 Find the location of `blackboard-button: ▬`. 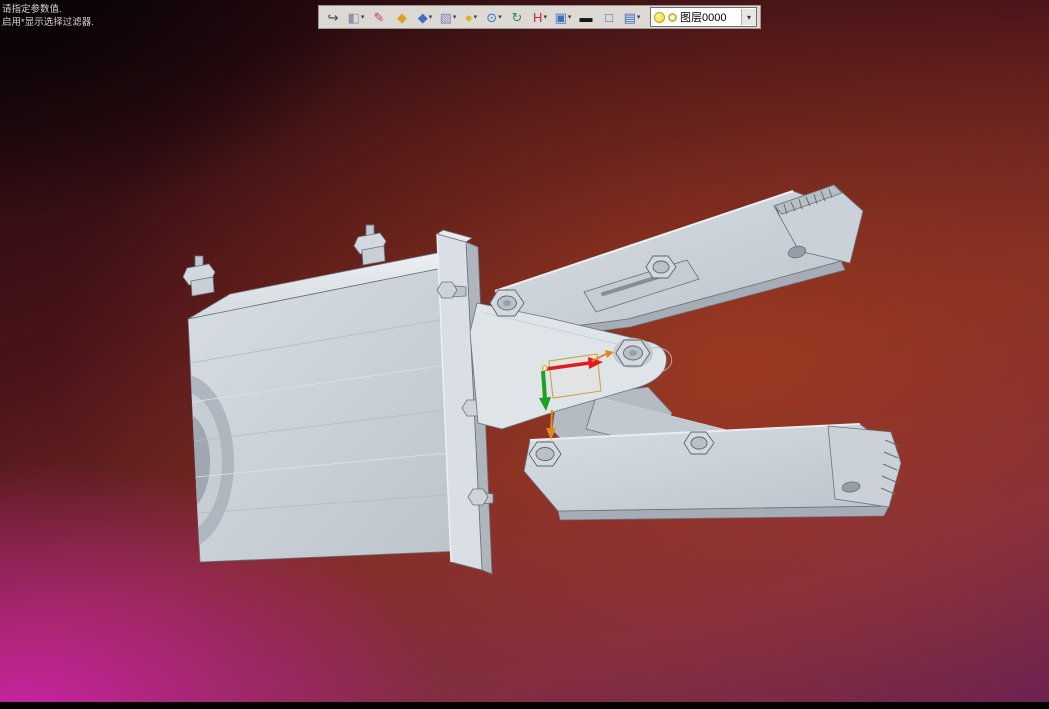

blackboard-button: ▬ is located at coordinates (586, 17).